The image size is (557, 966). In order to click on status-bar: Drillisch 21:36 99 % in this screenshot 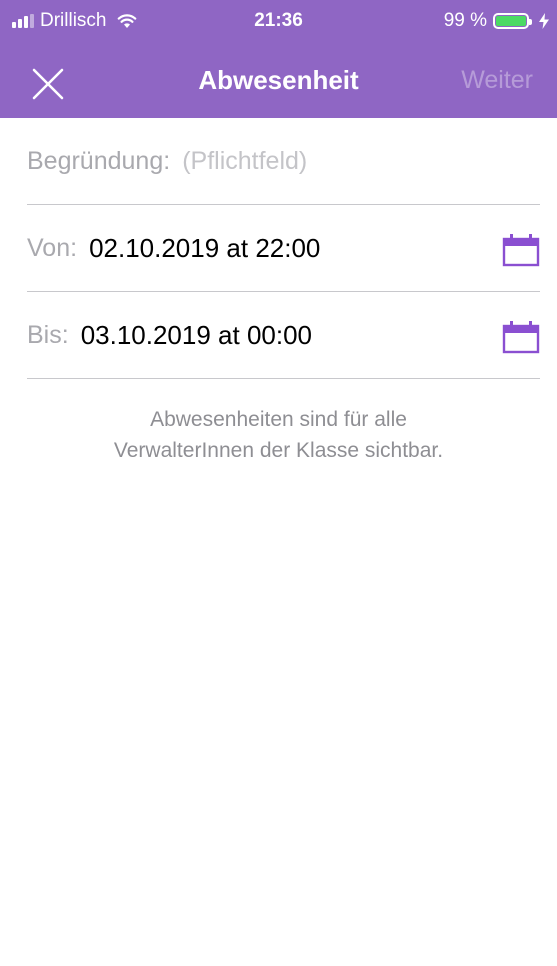, I will do `click(278, 21)`.